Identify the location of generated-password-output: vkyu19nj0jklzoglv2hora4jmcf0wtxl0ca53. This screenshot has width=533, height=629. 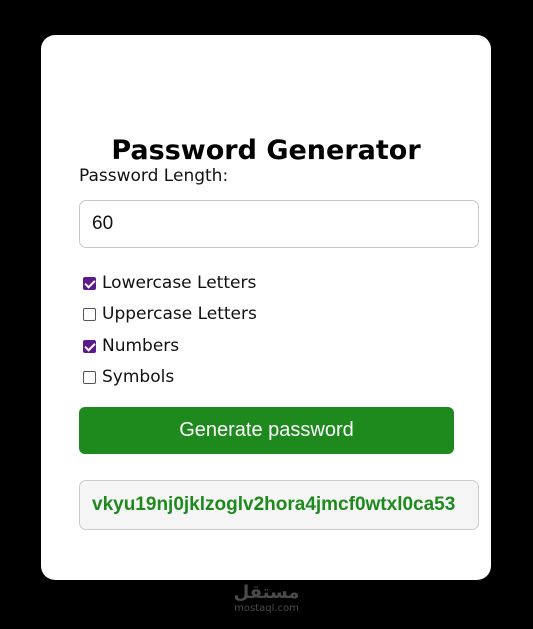
(279, 505).